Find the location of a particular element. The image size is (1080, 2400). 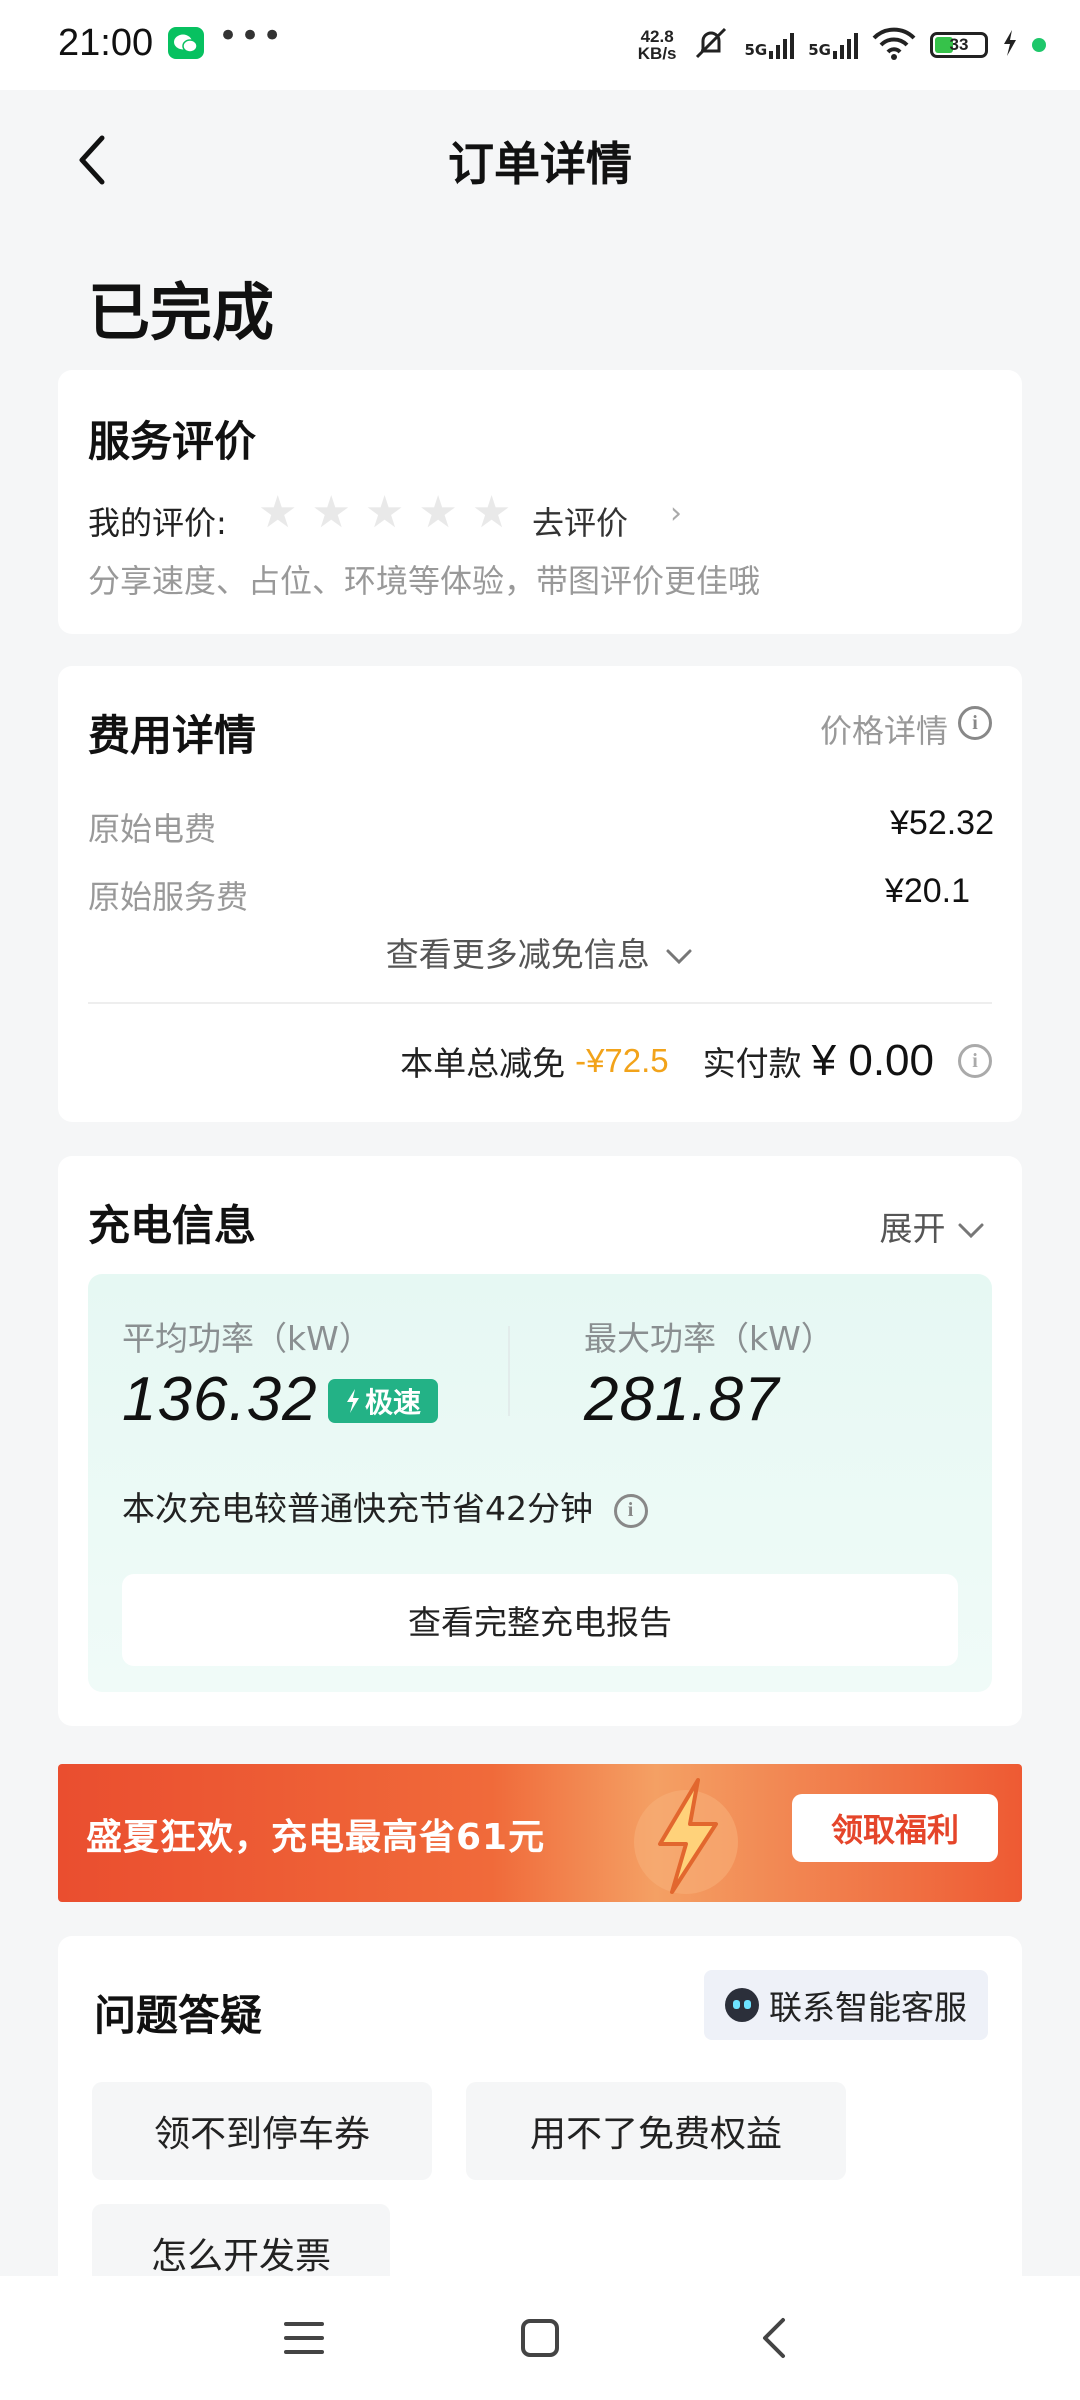

fast-charge-badge: 极速 is located at coordinates (383, 1401).